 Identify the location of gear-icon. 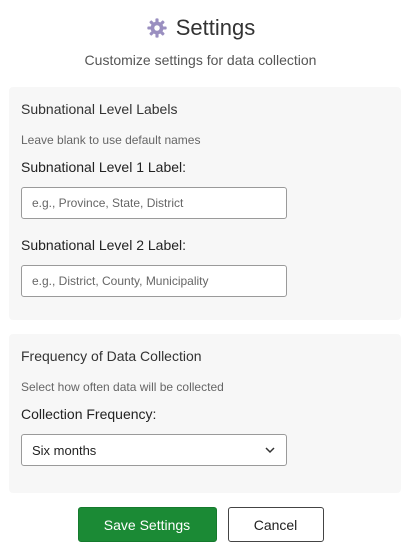
(157, 28).